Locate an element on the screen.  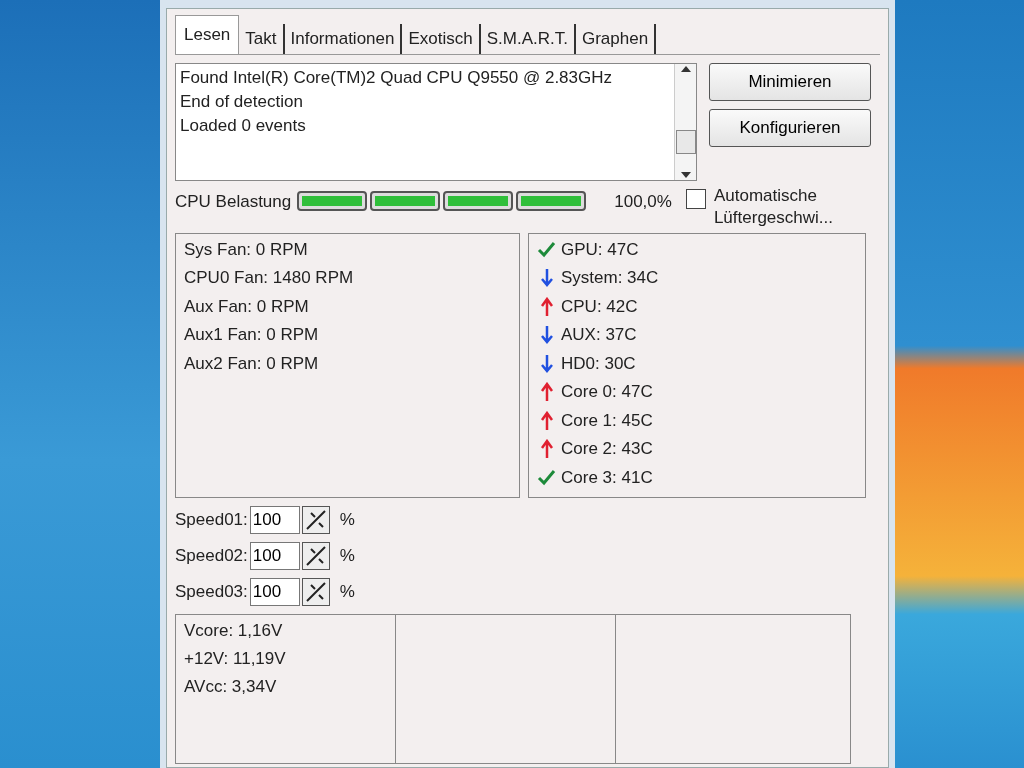
voltage-reading: Vcore: 1,16V is located at coordinates (234, 630).